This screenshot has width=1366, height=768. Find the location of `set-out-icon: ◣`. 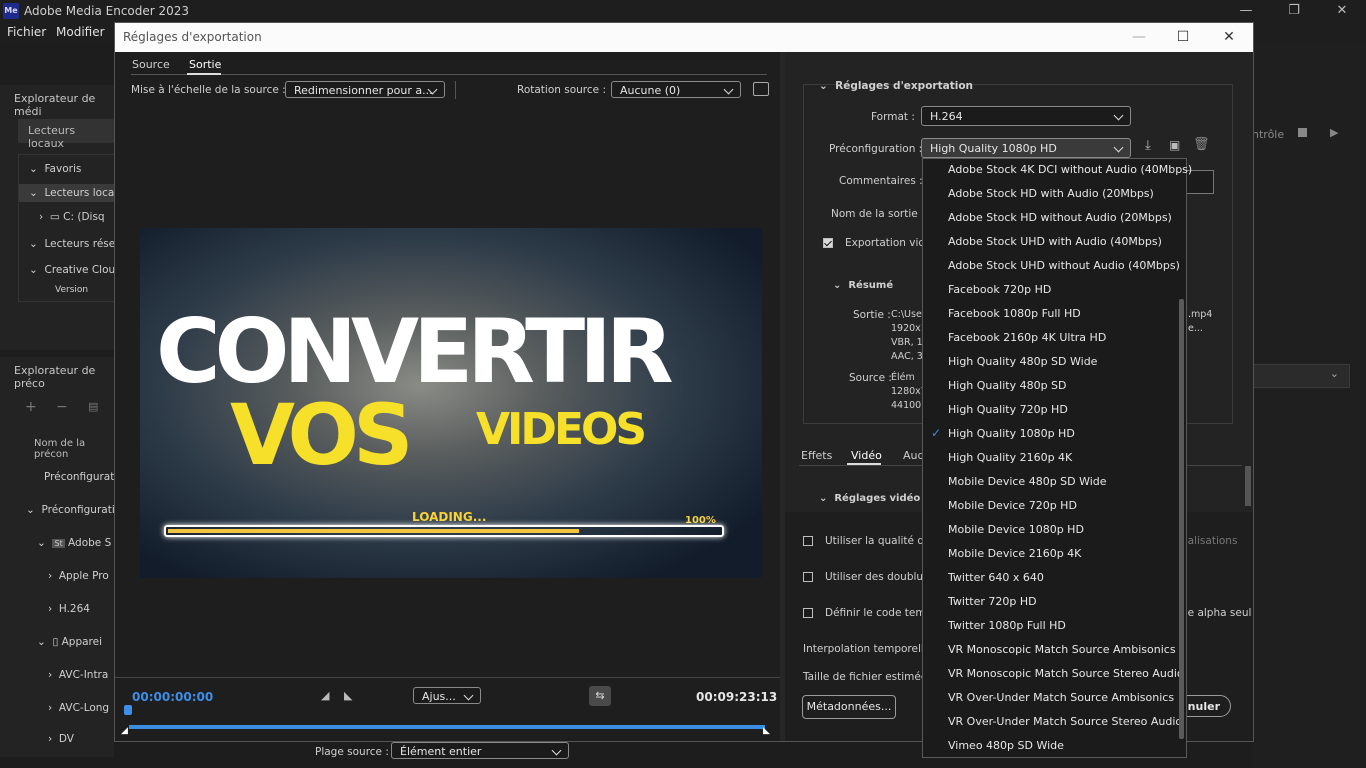

set-out-icon: ◣ is located at coordinates (348, 695).